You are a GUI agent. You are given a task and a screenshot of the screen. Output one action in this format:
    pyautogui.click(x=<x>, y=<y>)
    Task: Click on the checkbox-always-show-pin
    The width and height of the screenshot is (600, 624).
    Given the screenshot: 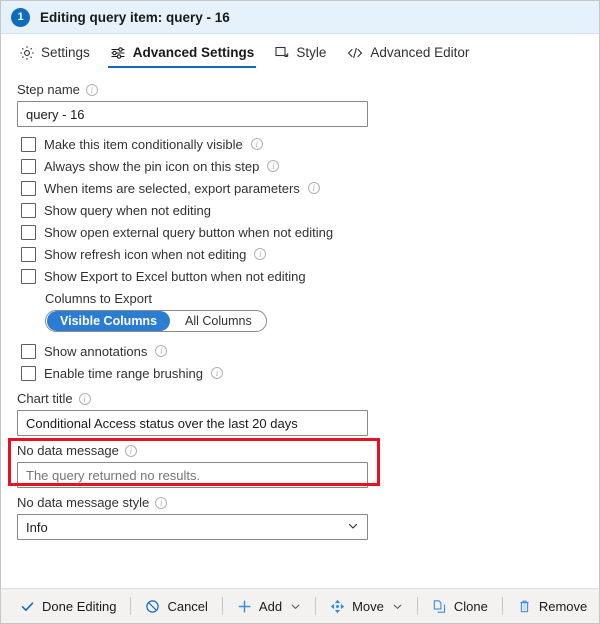 What is the action you would take?
    pyautogui.click(x=28, y=166)
    